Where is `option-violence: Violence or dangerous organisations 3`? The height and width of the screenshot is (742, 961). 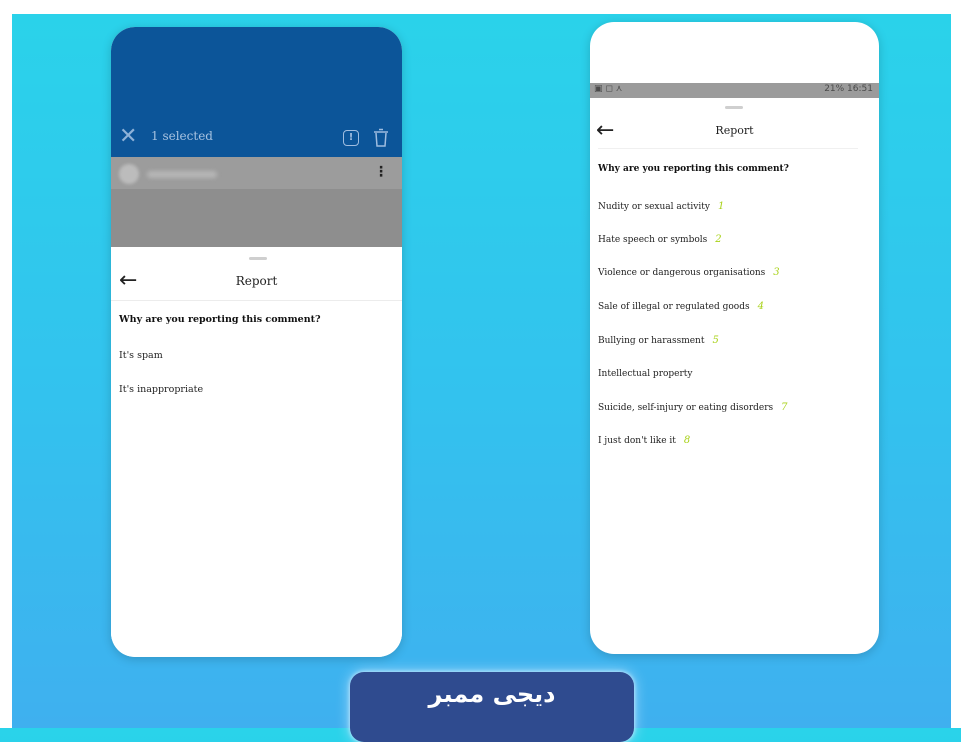
option-violence: Violence or dangerous organisations 3 is located at coordinates (689, 272).